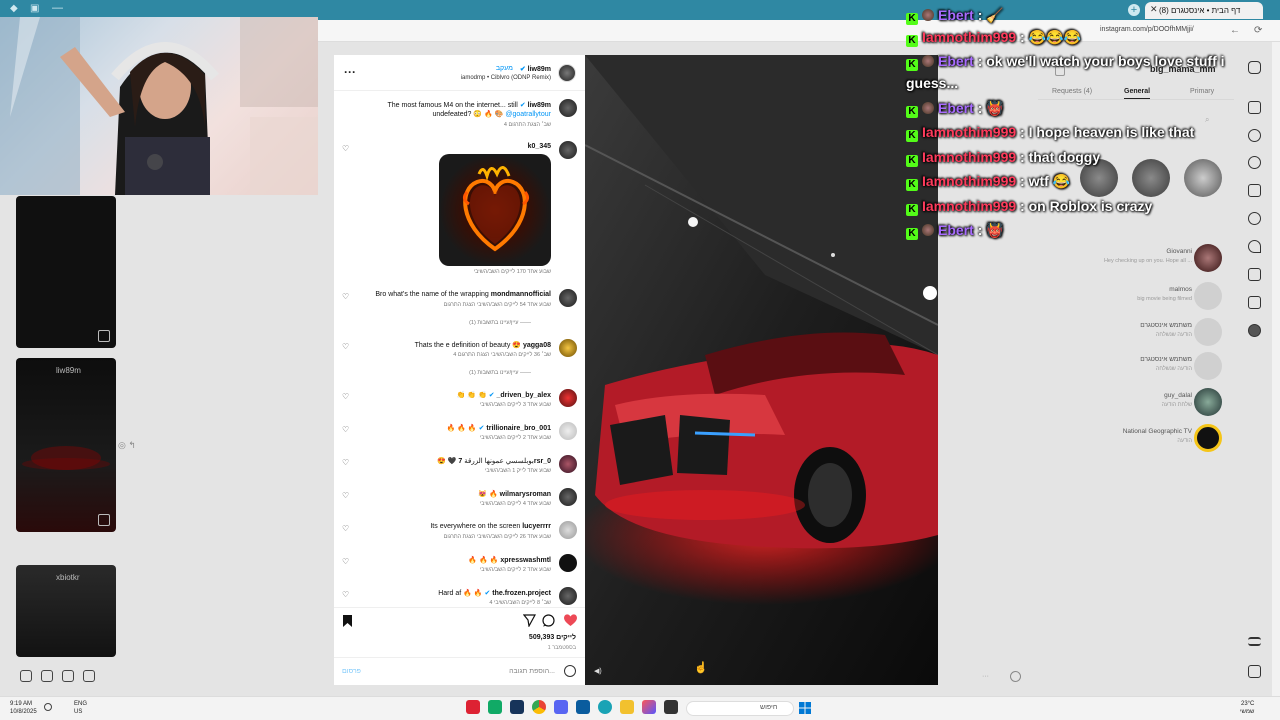  I want to click on comment-user: yagga08, so click(537, 345).